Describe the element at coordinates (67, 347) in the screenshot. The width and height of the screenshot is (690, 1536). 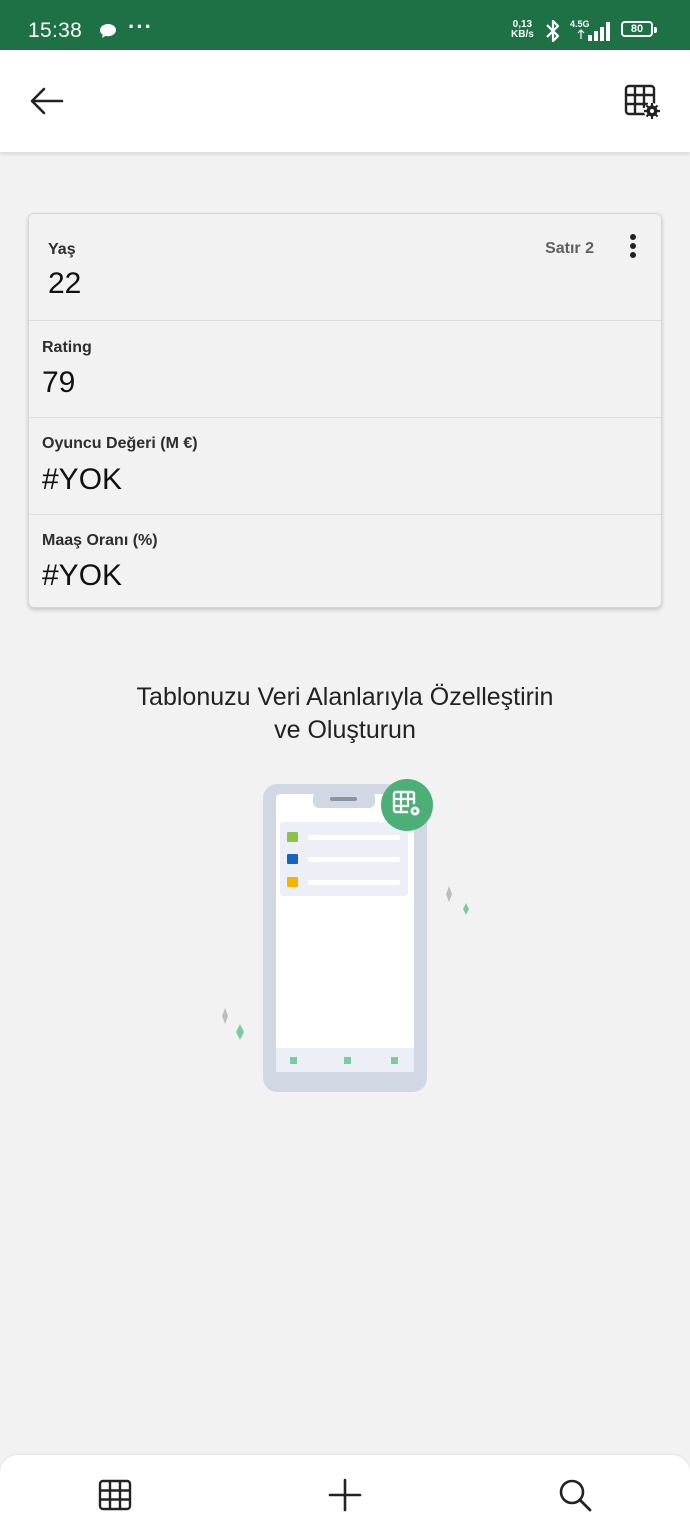
I see `field-label: Rating` at that location.